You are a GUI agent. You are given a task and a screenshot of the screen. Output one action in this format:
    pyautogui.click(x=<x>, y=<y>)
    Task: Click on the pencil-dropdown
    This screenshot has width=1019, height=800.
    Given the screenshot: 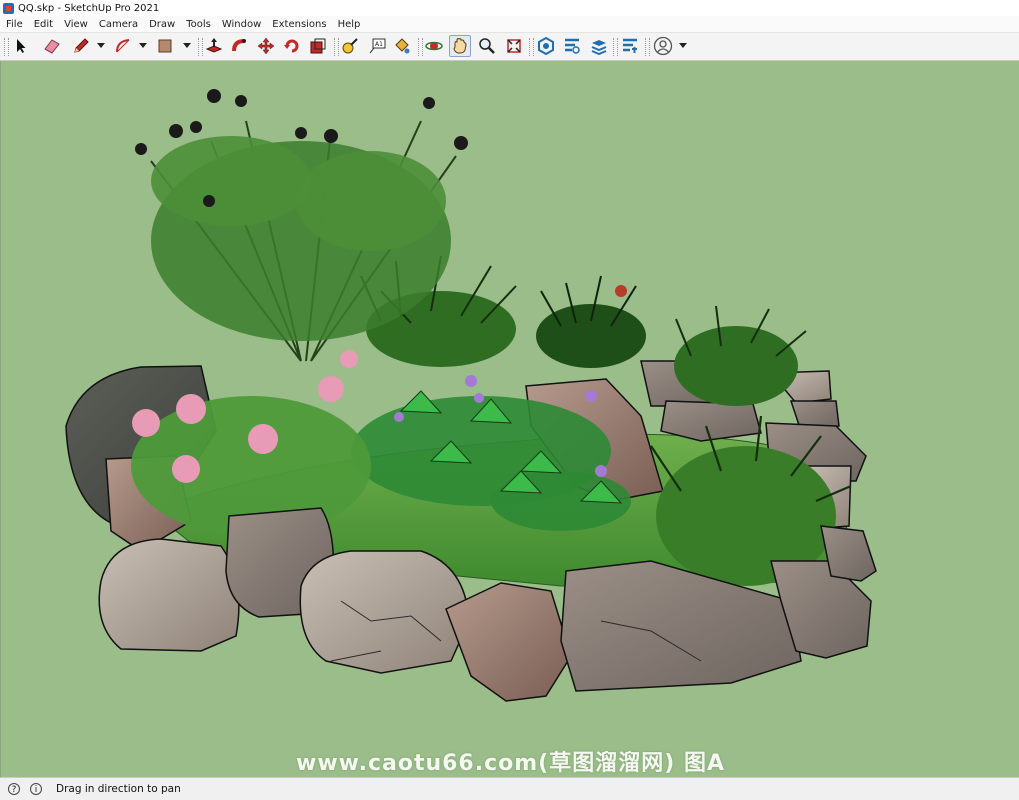 What is the action you would take?
    pyautogui.click(x=101, y=46)
    